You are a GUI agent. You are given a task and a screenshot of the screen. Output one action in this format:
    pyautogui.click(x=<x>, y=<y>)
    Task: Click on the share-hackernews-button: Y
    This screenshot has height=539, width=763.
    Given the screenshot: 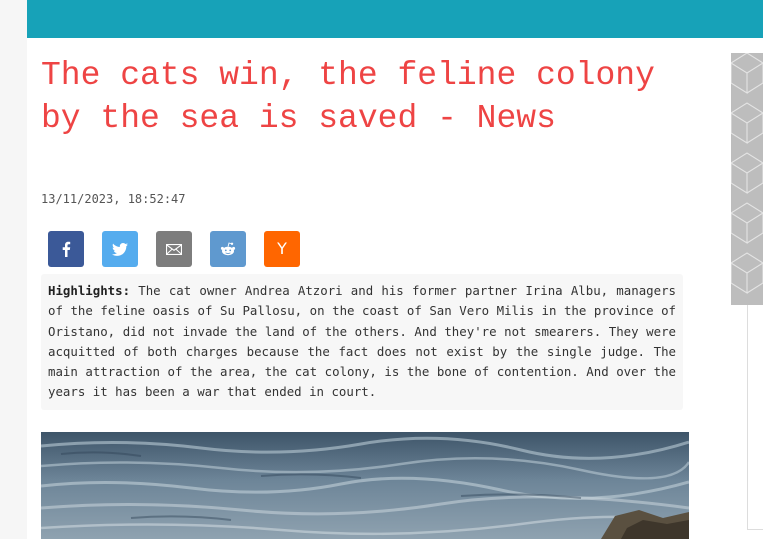 What is the action you would take?
    pyautogui.click(x=282, y=249)
    